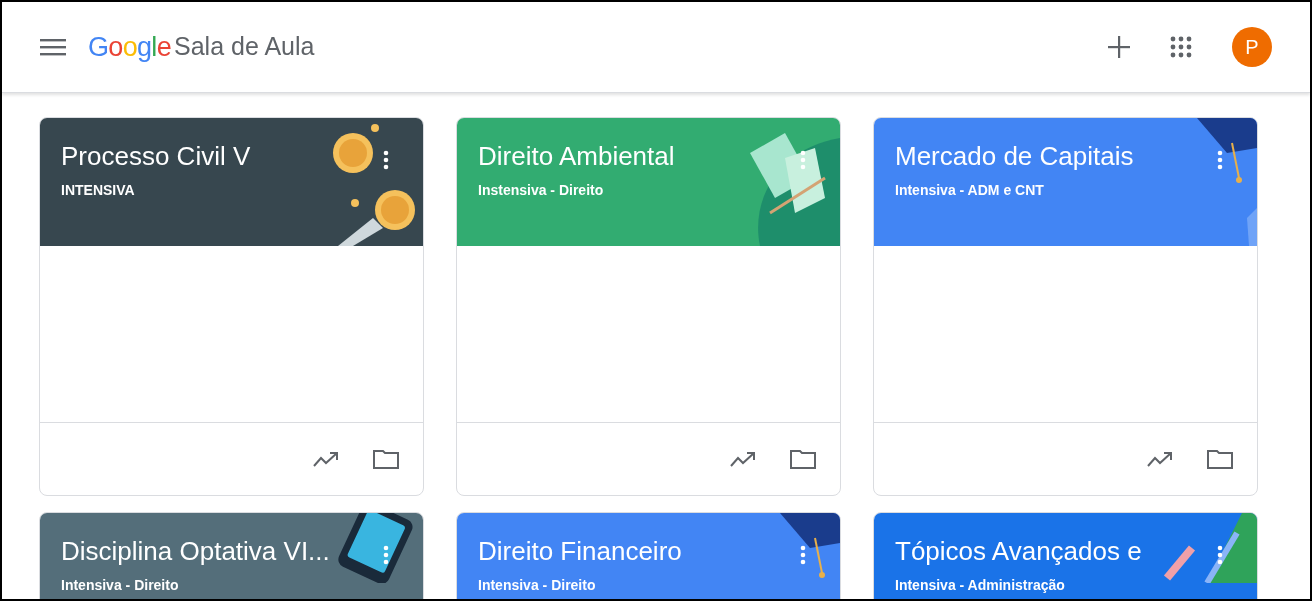  Describe the element at coordinates (156, 156) in the screenshot. I see `class-title: Processo Civil V` at that location.